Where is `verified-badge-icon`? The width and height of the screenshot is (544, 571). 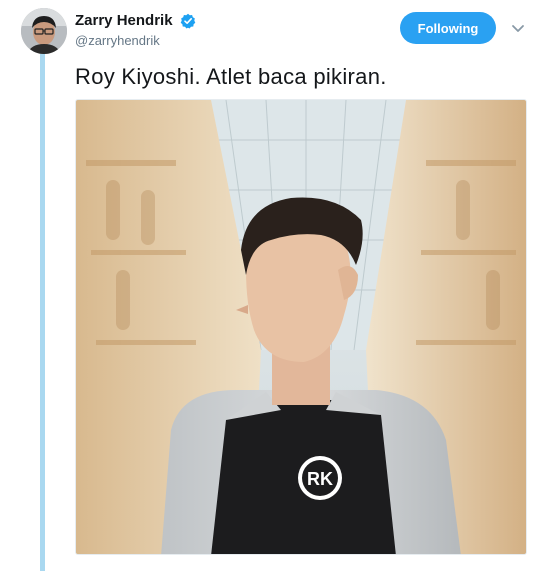
verified-badge-icon is located at coordinates (188, 21).